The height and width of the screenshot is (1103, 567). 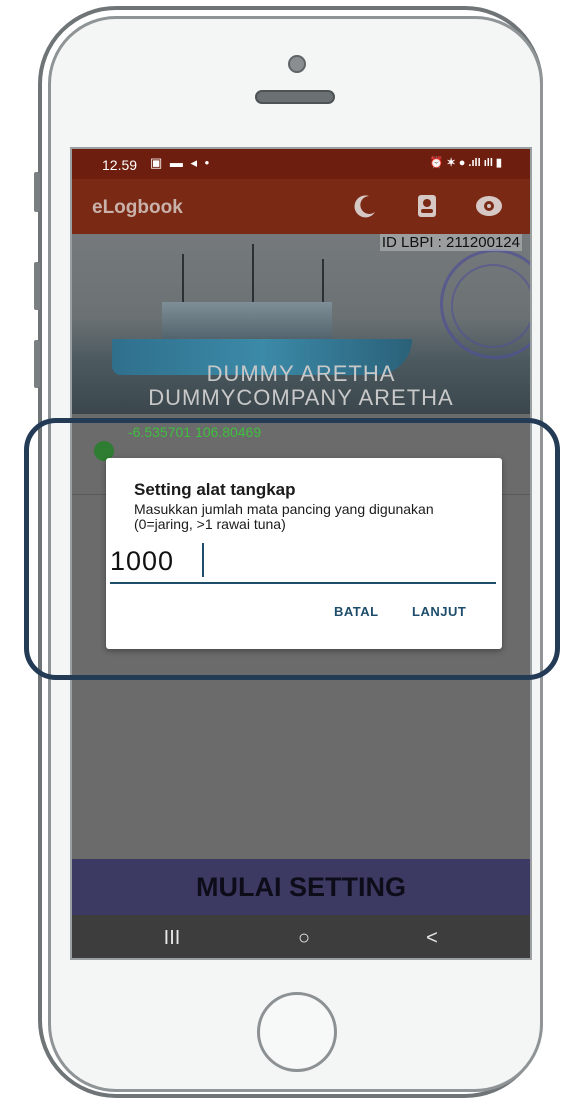 What do you see at coordinates (465, 163) in the screenshot?
I see `system-status-icons: ⏰ ✶ ● .ıll ıll ▮` at bounding box center [465, 163].